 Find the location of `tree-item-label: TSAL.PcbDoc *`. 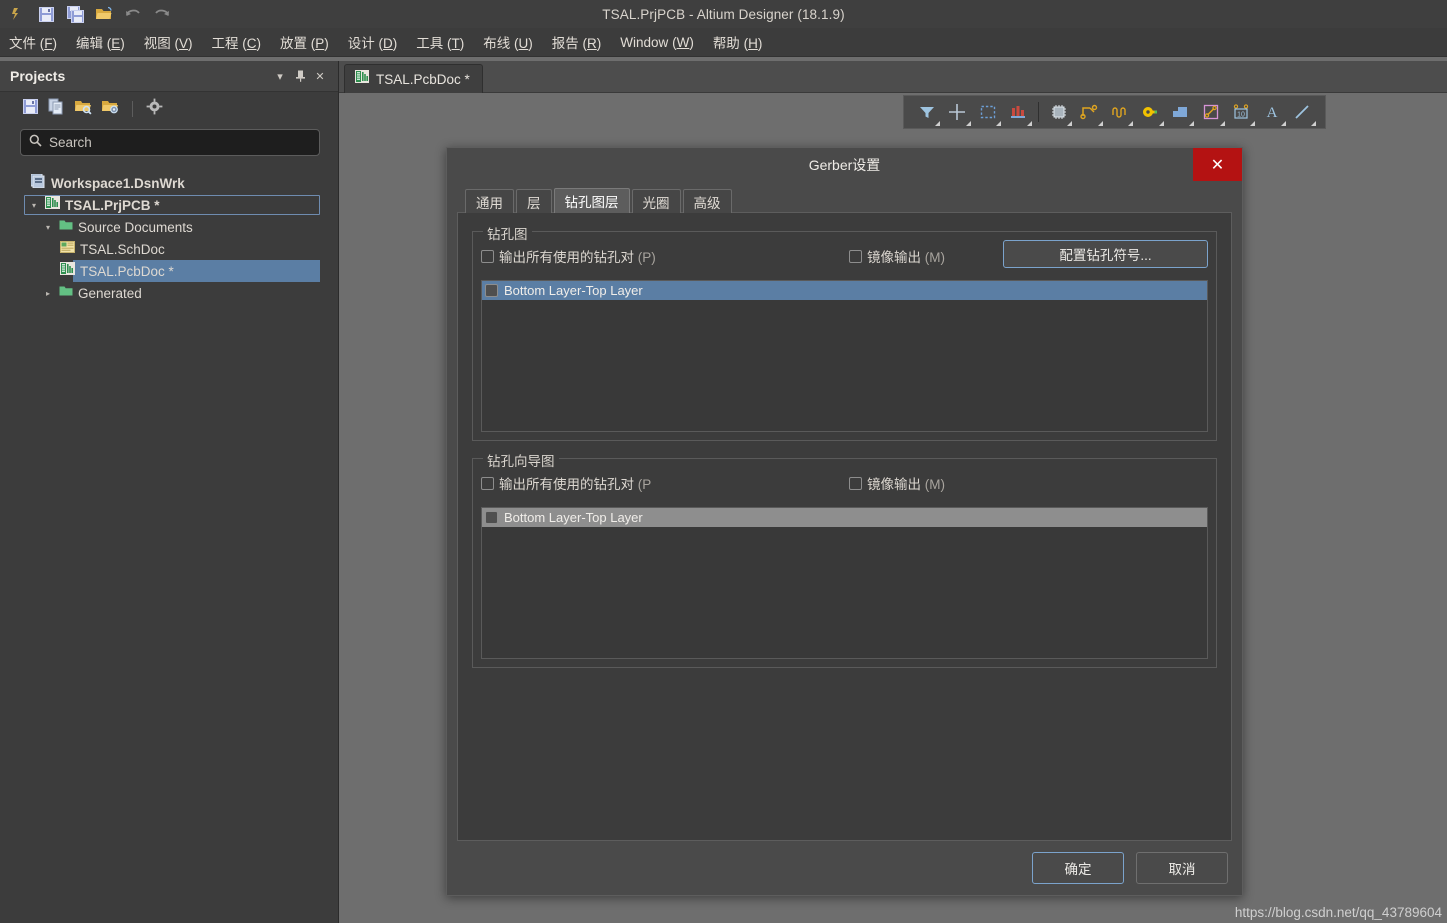

tree-item-label: TSAL.PcbDoc * is located at coordinates (127, 271).